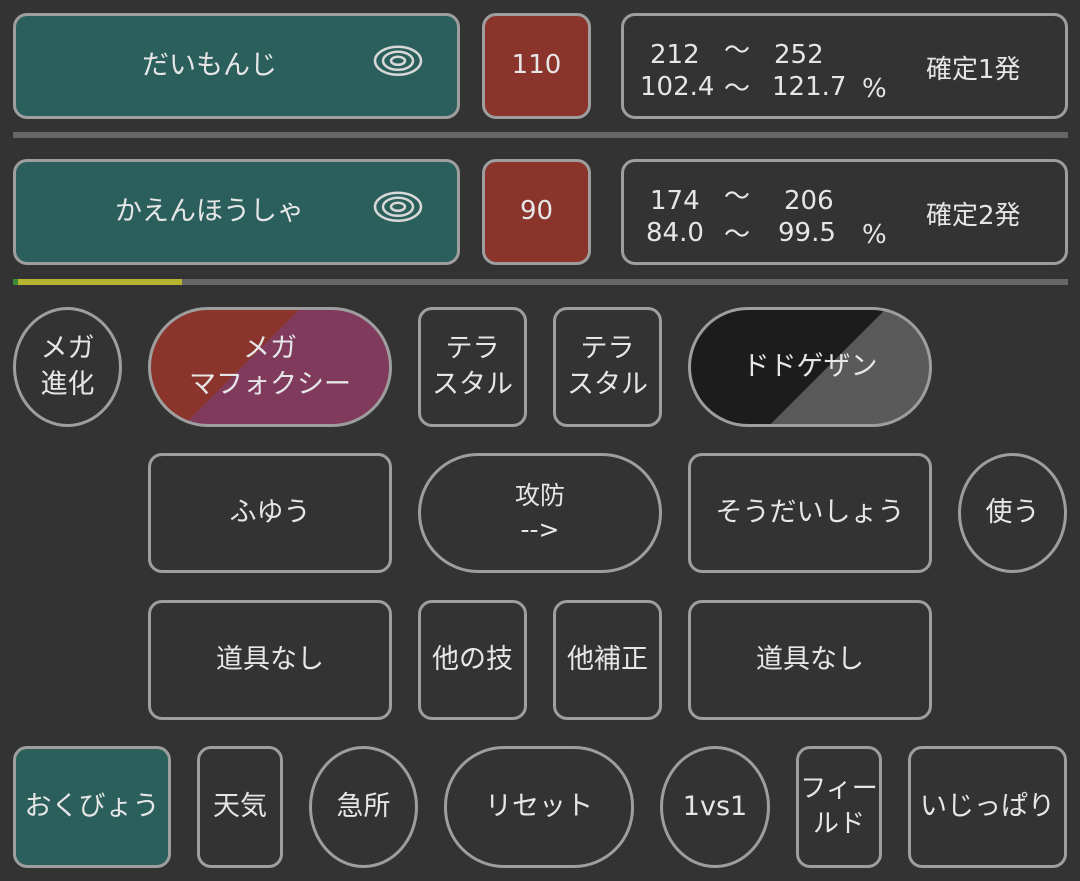  What do you see at coordinates (209, 211) in the screenshot?
I see `move-name-2: かえんほうしゃ` at bounding box center [209, 211].